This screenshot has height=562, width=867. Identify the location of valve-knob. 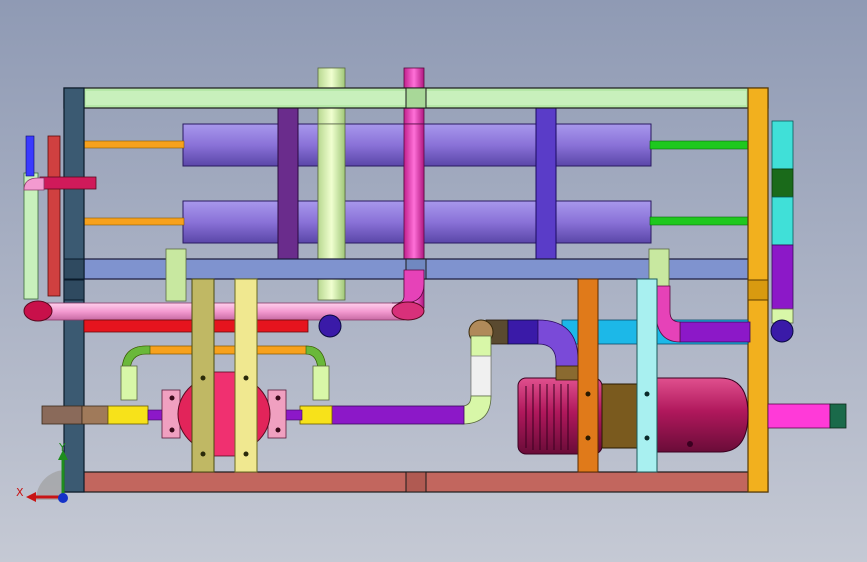
(330, 326).